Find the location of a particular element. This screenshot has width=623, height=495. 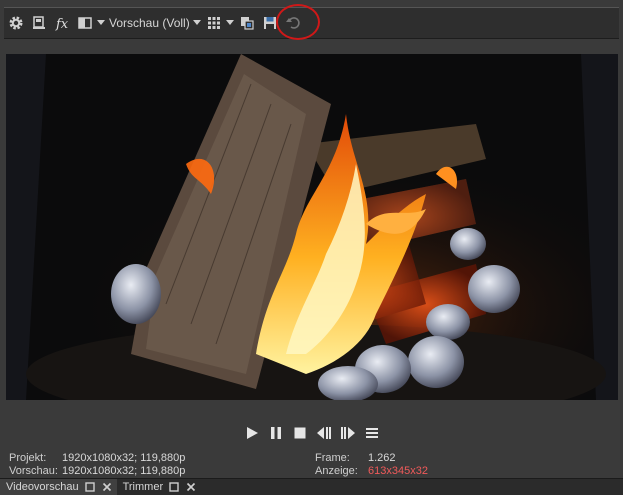

preview-quality-label: Vorschau (Voll) is located at coordinates (149, 23).